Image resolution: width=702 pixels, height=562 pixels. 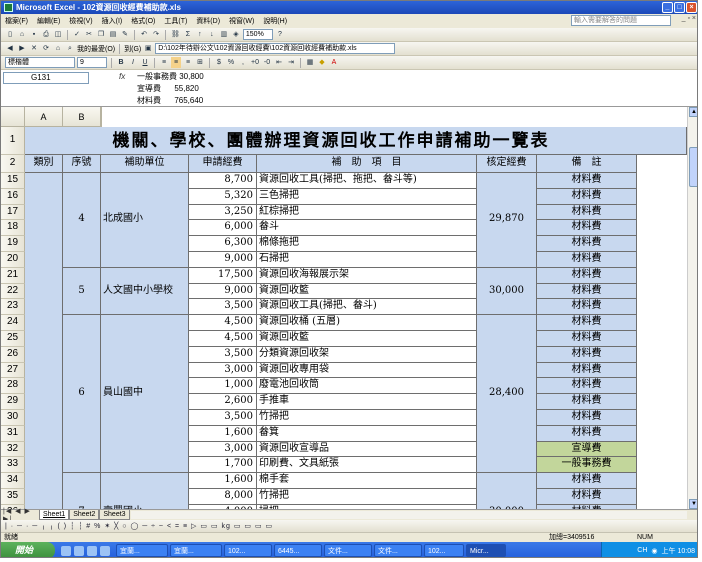 I want to click on chart-wizard-icon: ▥, so click(x=224, y=34).